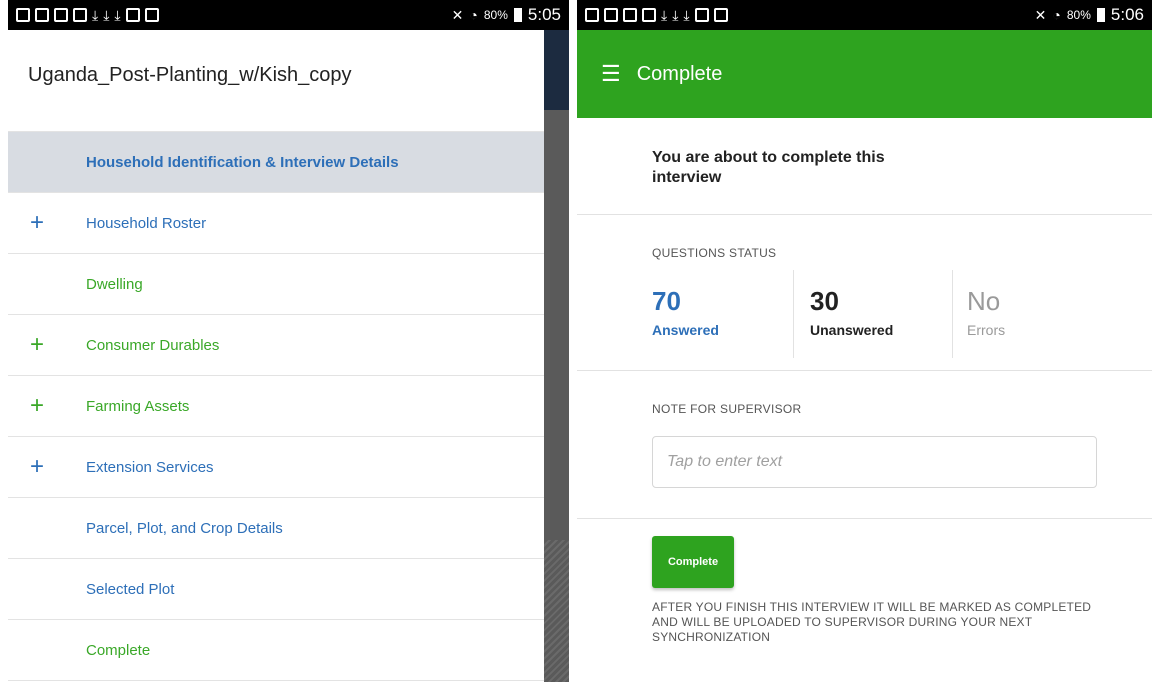  What do you see at coordinates (150, 467) in the screenshot?
I see `nav-item-label: Extension Services` at bounding box center [150, 467].